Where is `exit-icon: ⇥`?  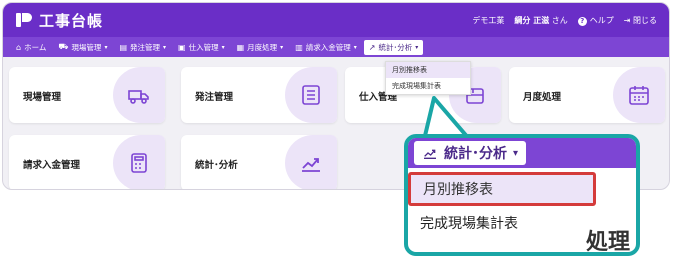 exit-icon: ⇥ is located at coordinates (627, 20).